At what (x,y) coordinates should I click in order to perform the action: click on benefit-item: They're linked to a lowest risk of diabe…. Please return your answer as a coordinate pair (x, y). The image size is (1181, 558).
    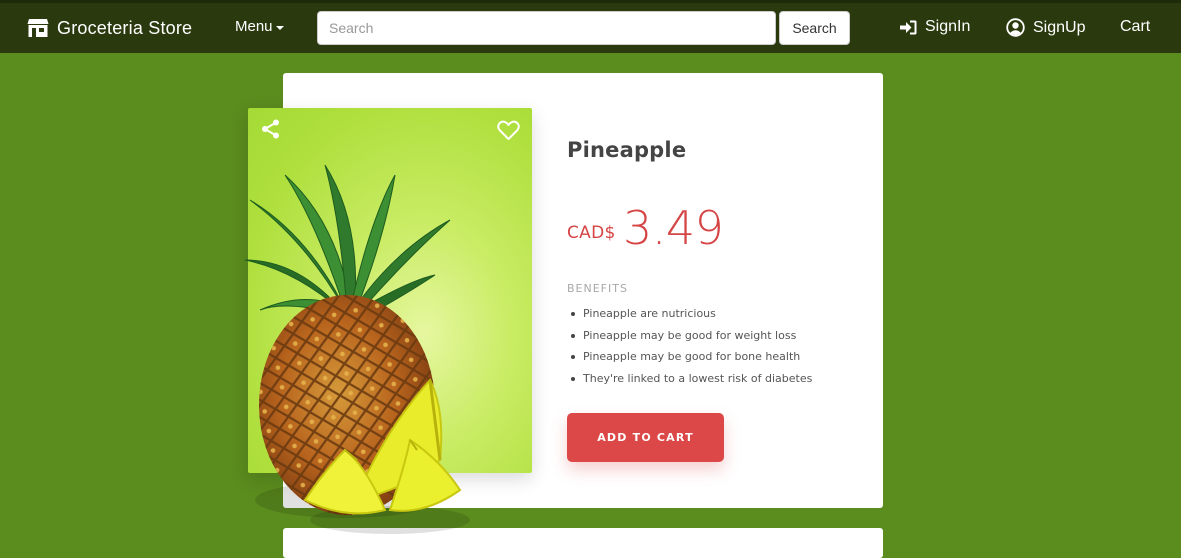
    Looking at the image, I should click on (691, 379).